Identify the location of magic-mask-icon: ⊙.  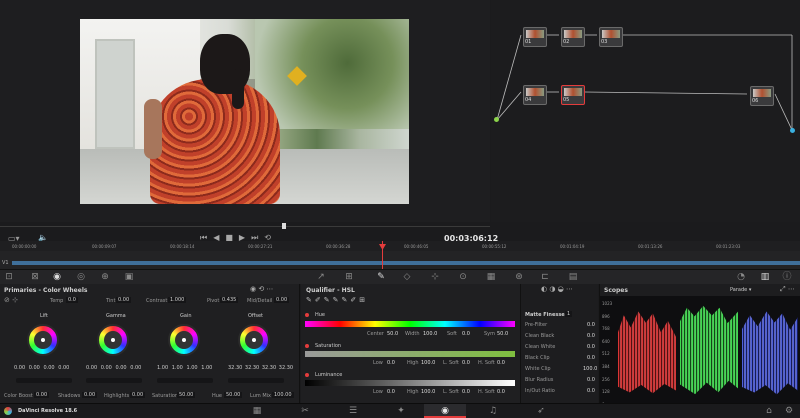
(463, 277).